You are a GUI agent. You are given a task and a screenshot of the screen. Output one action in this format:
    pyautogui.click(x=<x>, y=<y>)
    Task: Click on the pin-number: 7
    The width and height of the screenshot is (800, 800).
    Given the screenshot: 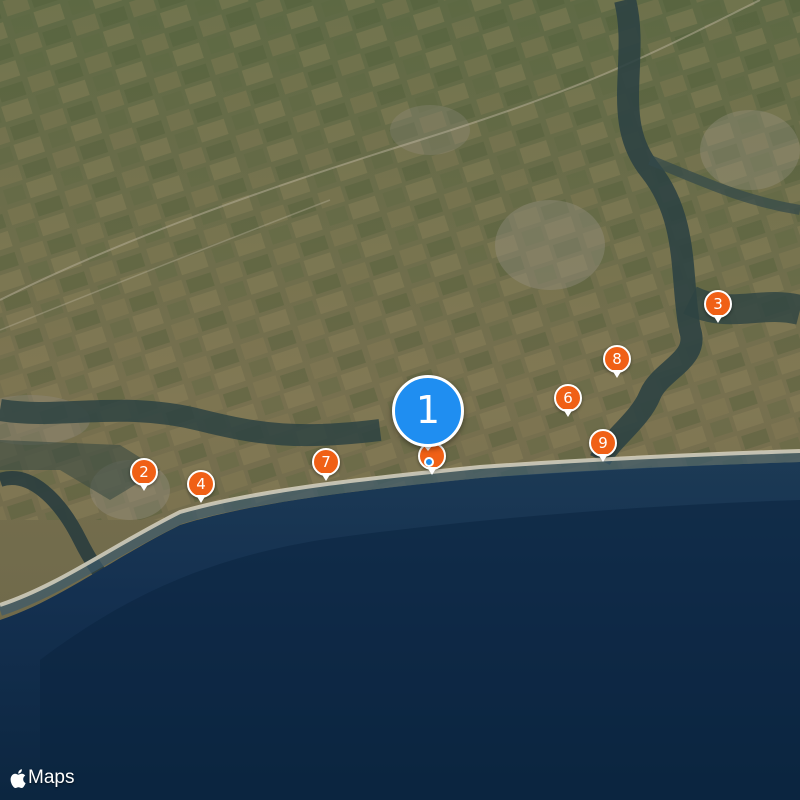 What is the action you would take?
    pyautogui.click(x=326, y=462)
    